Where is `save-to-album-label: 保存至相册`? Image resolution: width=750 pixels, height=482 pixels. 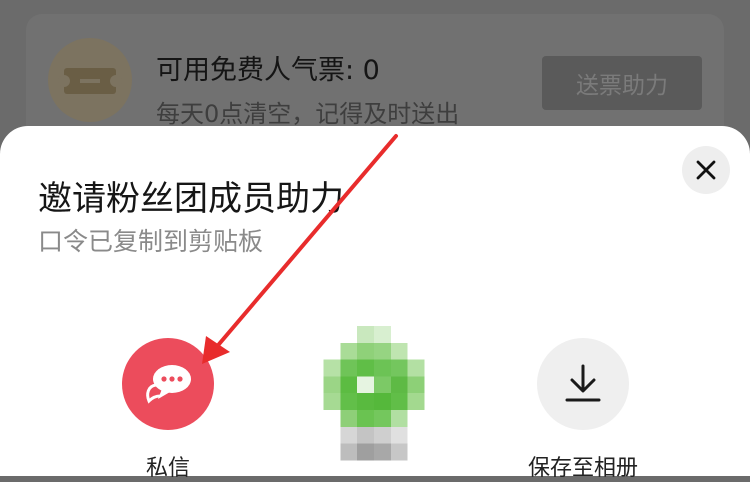
save-to-album-label: 保存至相册 is located at coordinates (582, 468).